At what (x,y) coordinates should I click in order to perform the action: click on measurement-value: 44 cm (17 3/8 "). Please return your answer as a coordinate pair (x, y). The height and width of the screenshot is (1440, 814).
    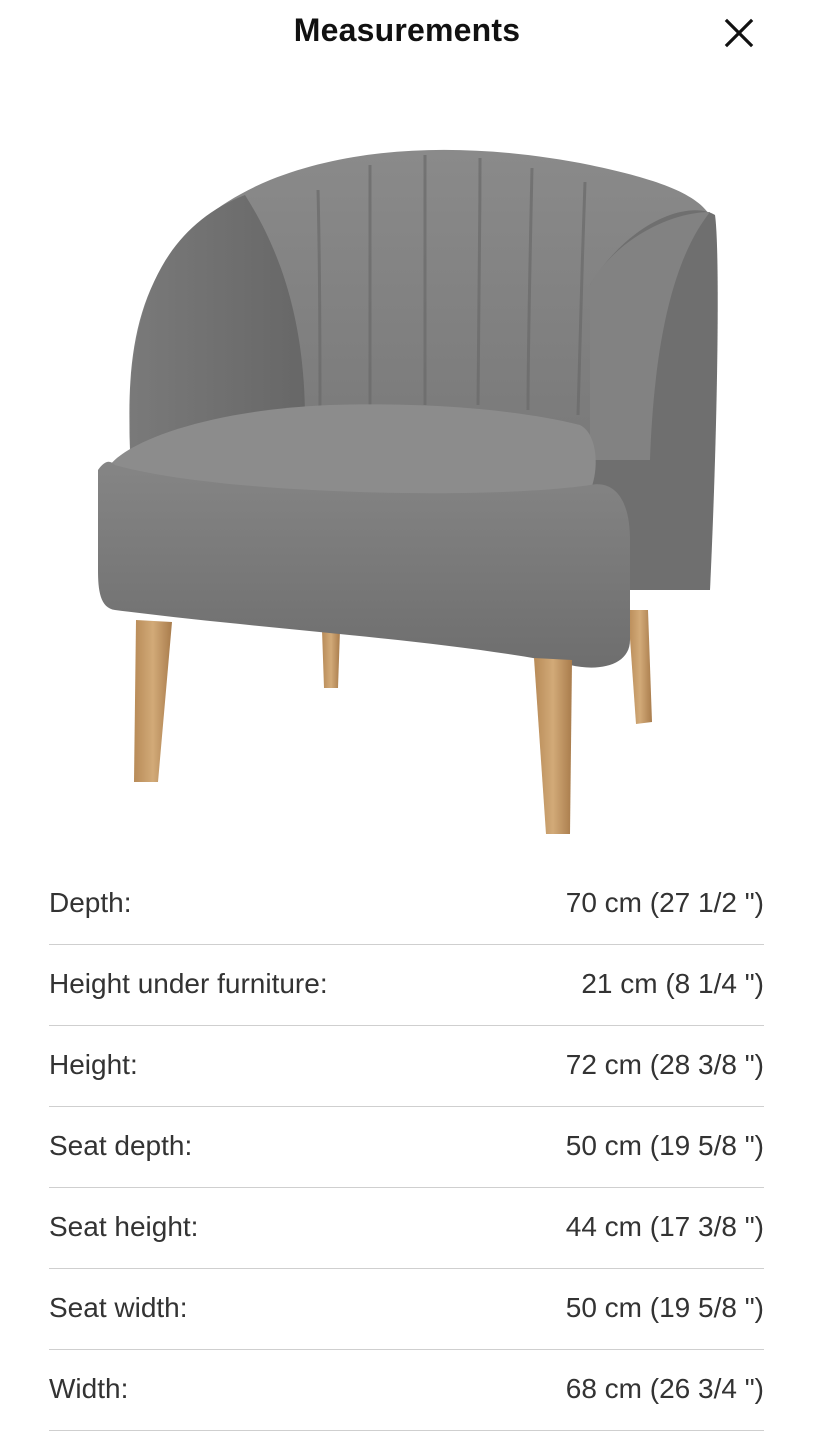
    Looking at the image, I should click on (664, 1226).